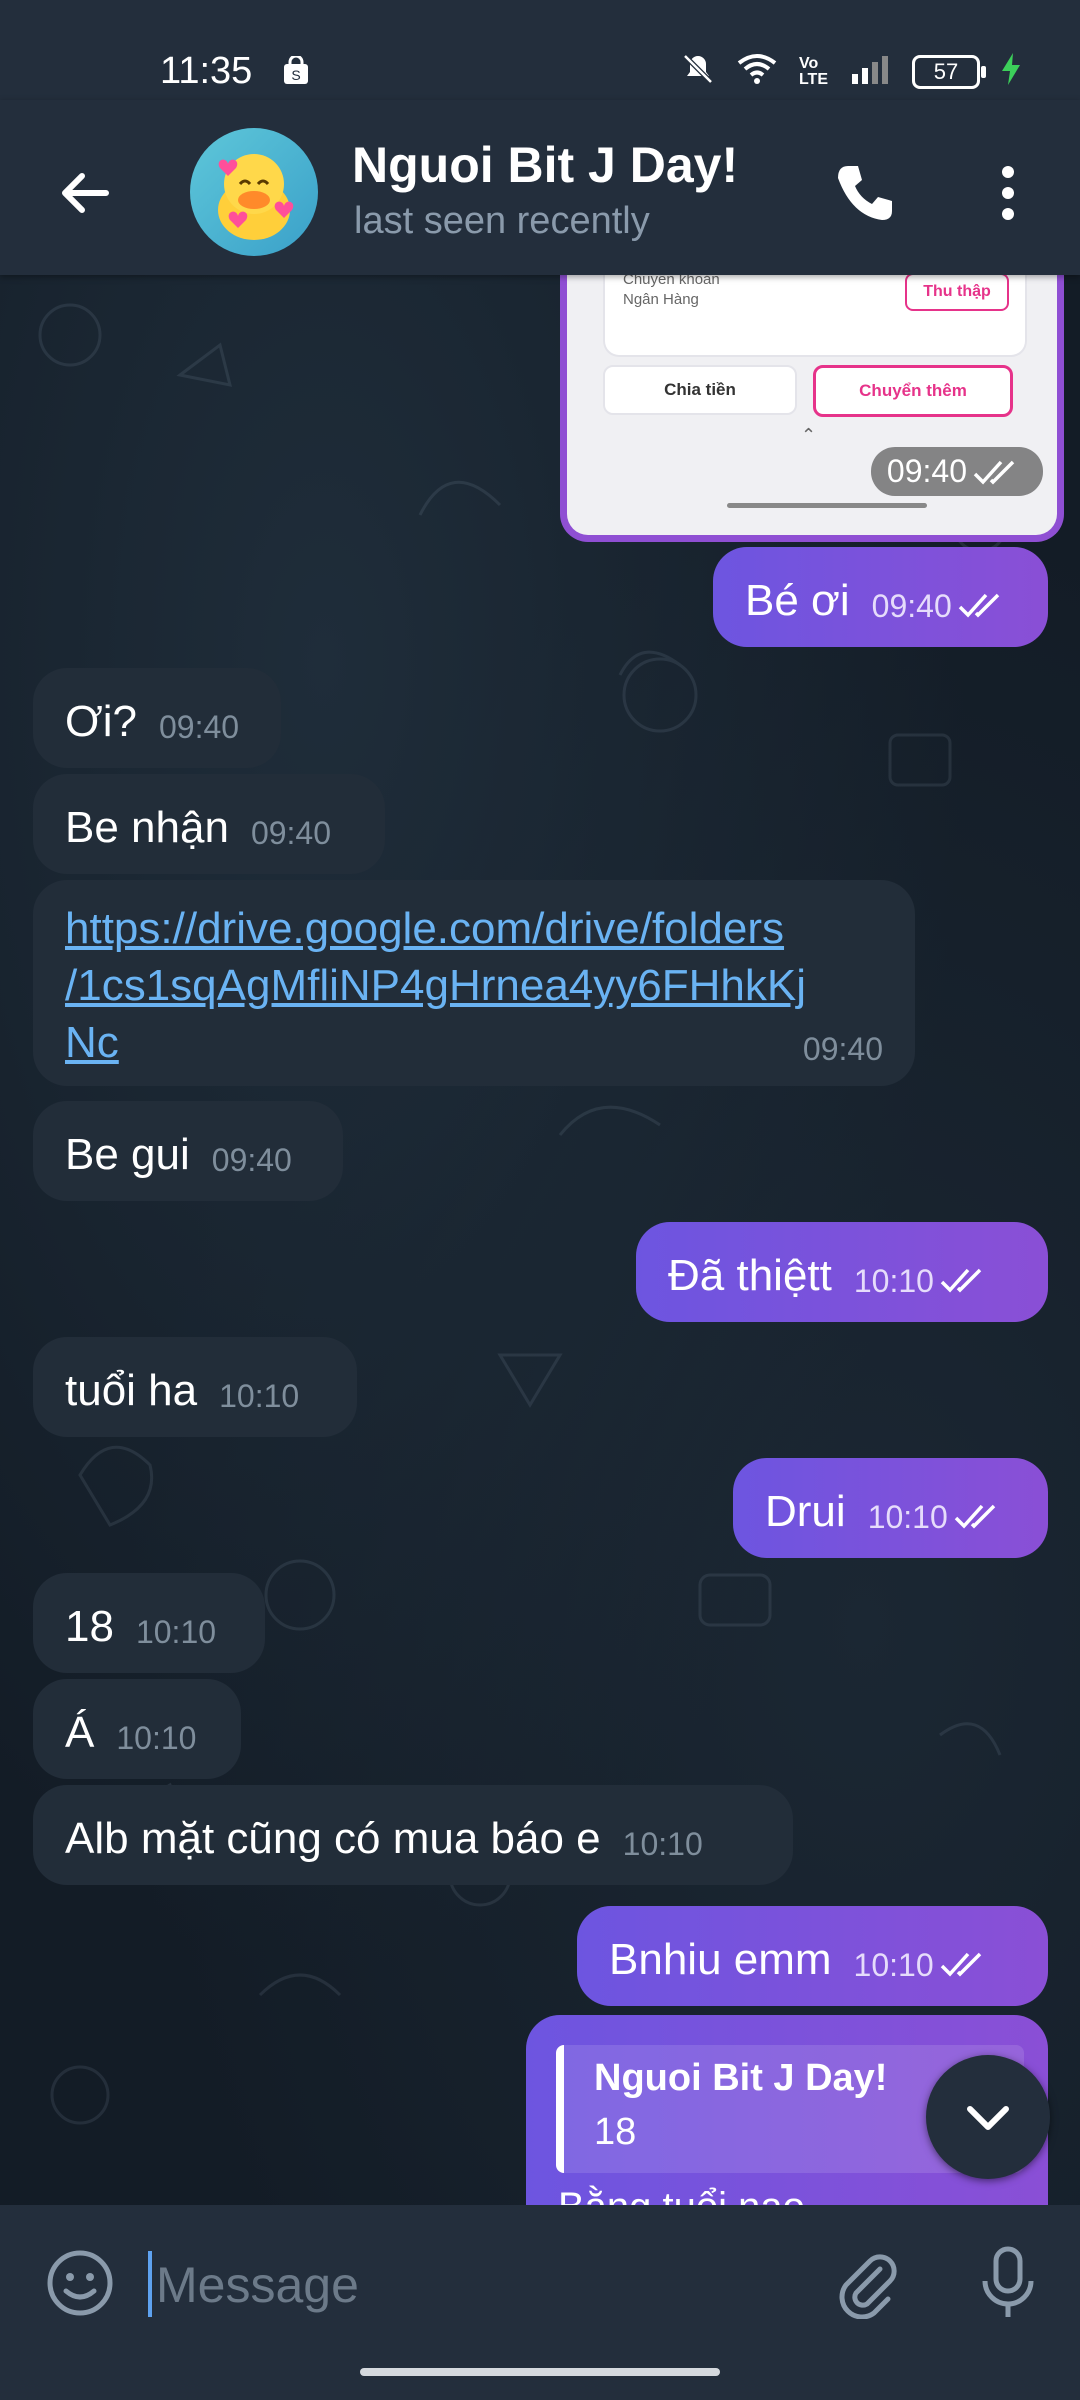  I want to click on message-input, so click(476, 2285).